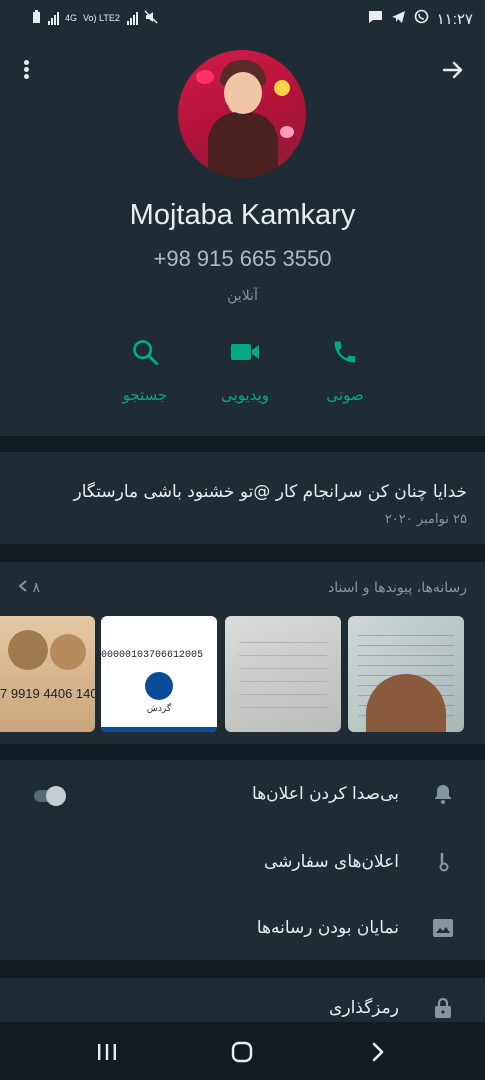 Image resolution: width=485 pixels, height=1080 pixels. I want to click on signal-icon, so click(53, 18).